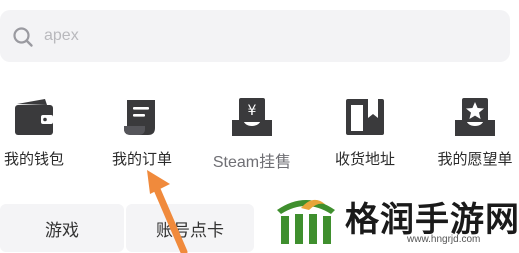  I want to click on search-icon, so click(23, 37).